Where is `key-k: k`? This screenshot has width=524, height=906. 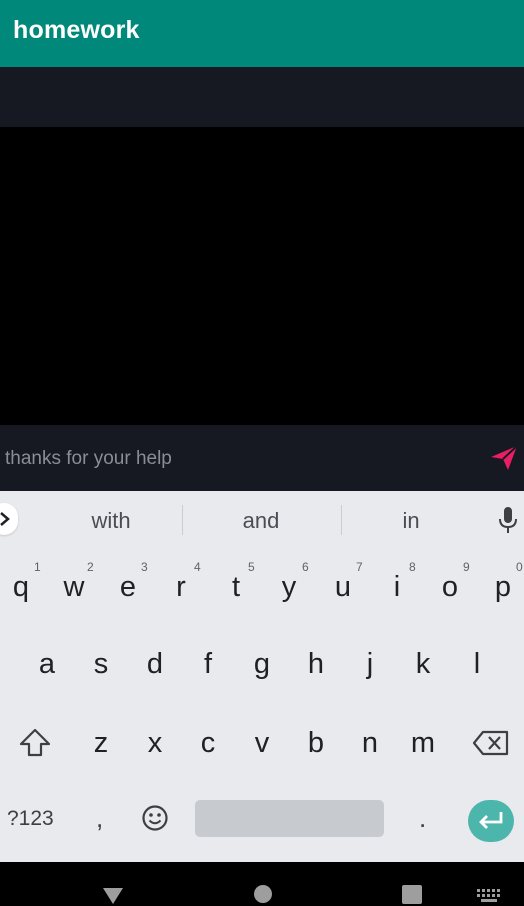
key-k: k is located at coordinates (423, 664).